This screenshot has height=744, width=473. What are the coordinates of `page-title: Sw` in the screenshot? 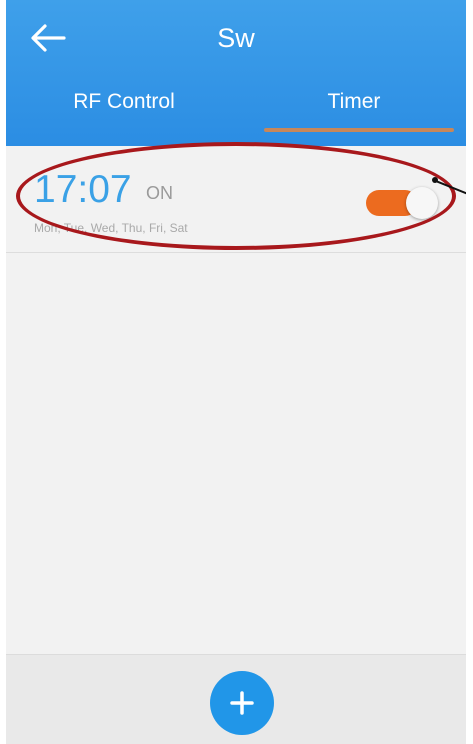 It's located at (236, 38).